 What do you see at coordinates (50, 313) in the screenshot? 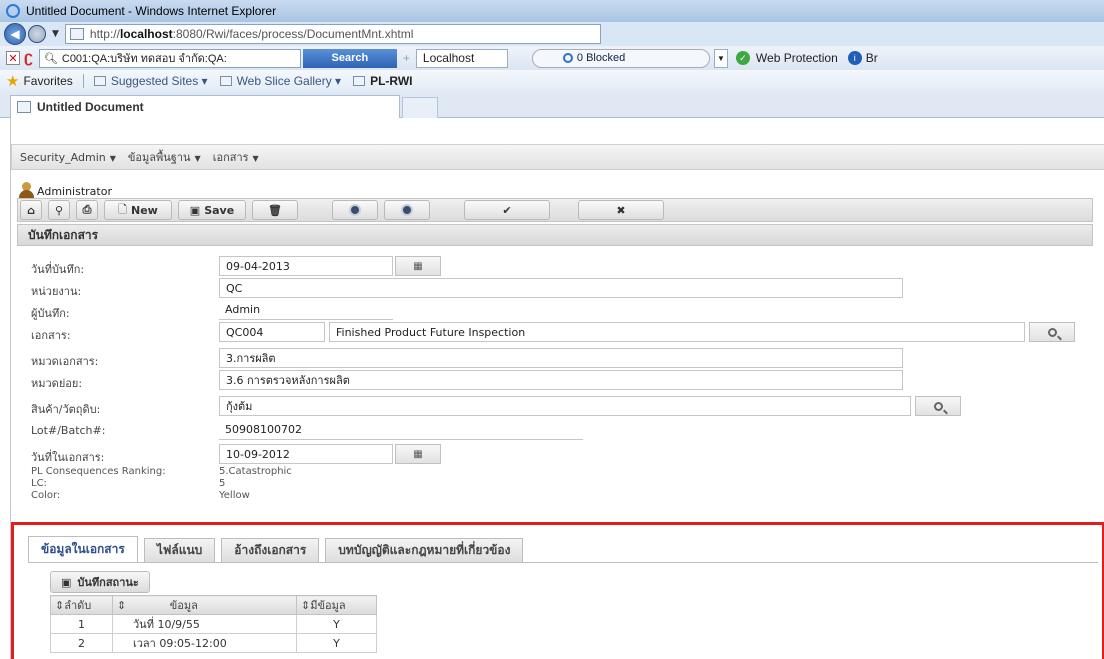
I see `recorder-label: ผู้บันทึก:` at bounding box center [50, 313].